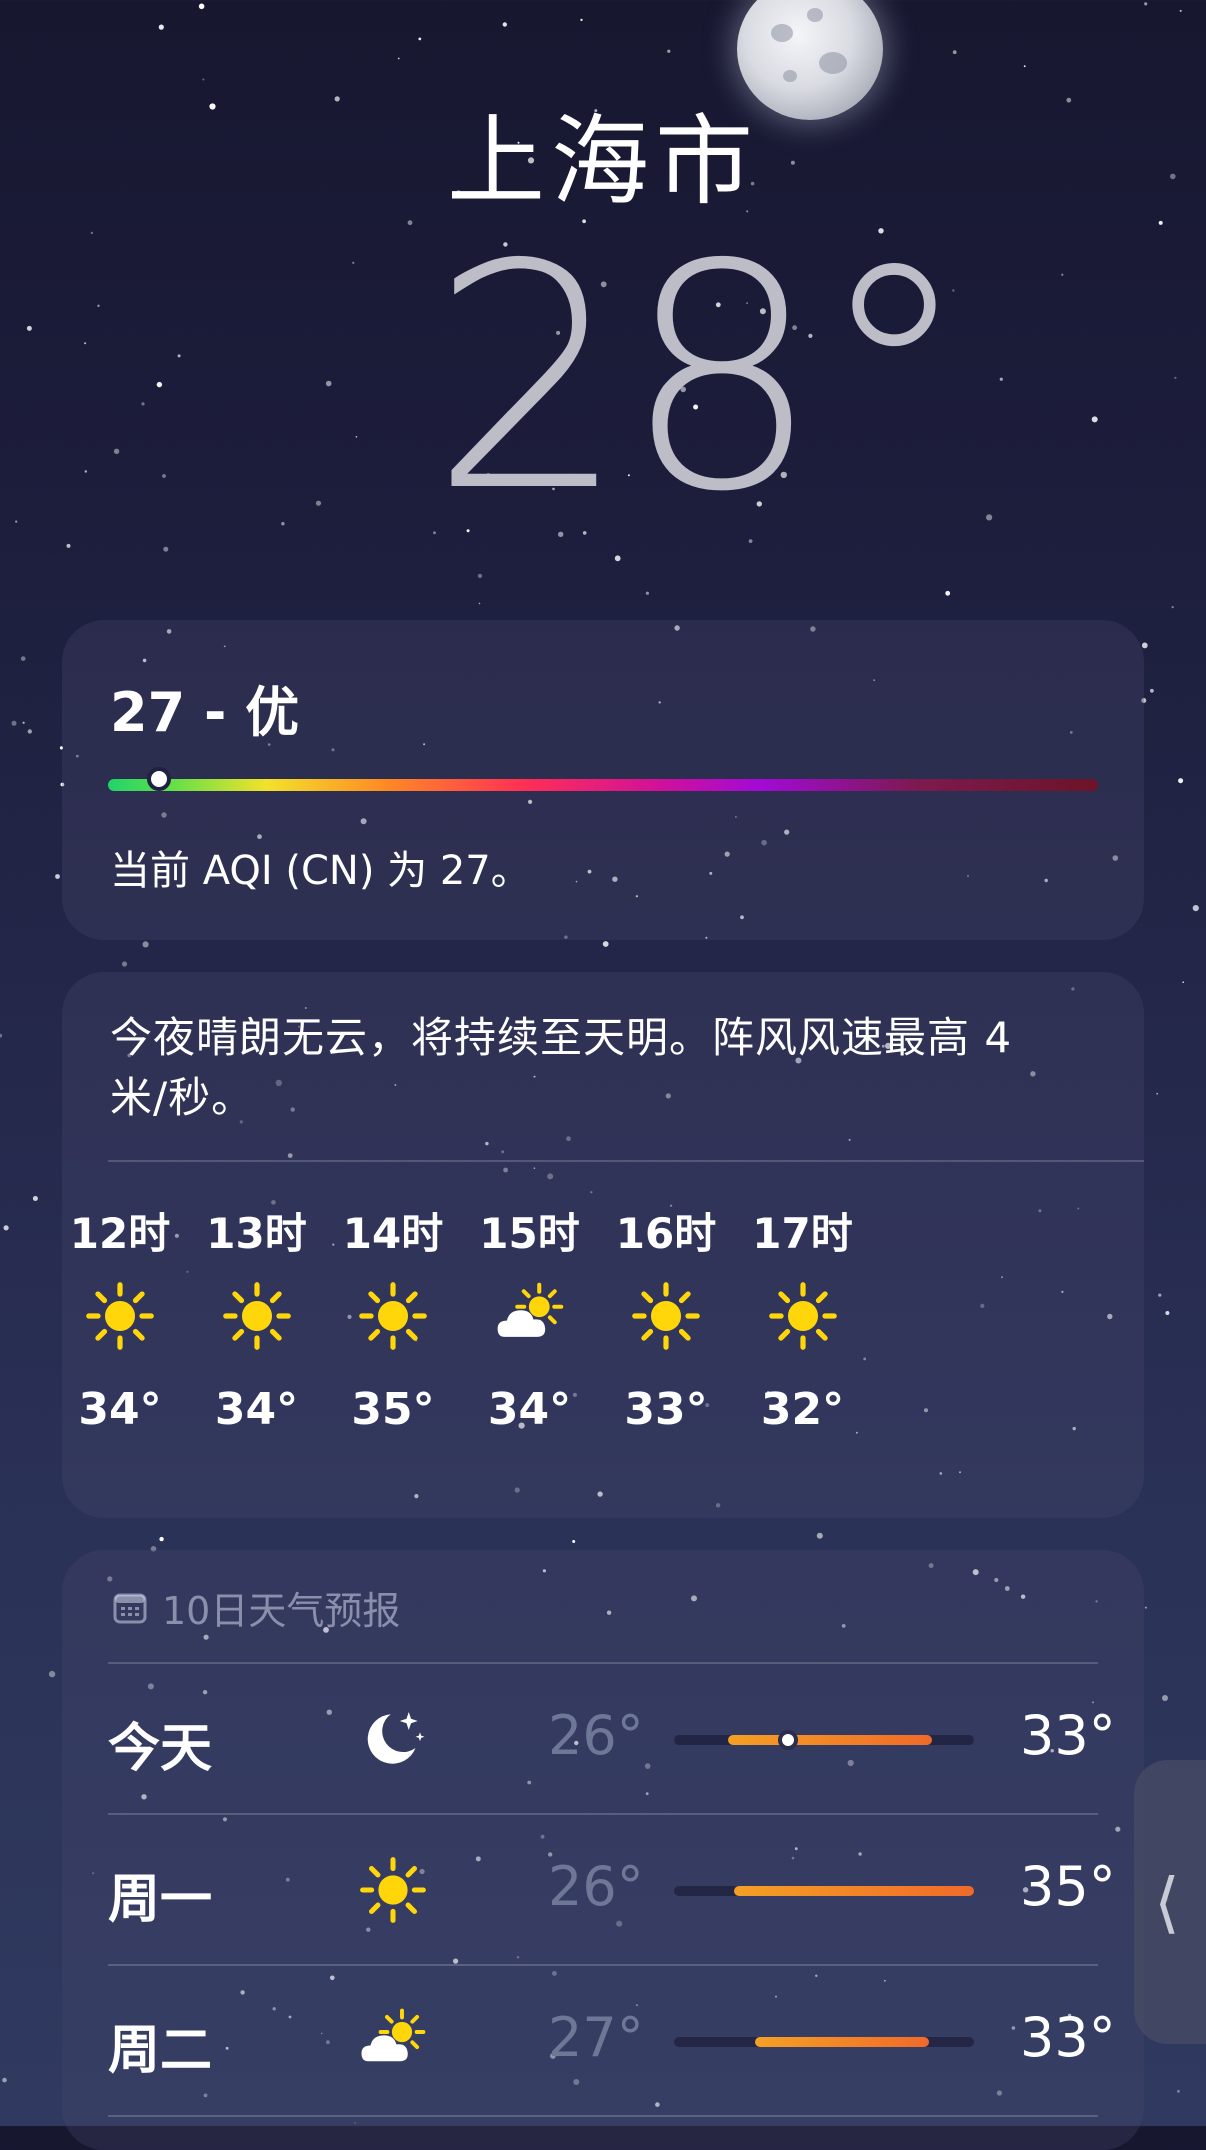 Image resolution: width=1206 pixels, height=2150 pixels. Describe the element at coordinates (666, 1409) in the screenshot. I see `hour-temperature: 33°` at that location.